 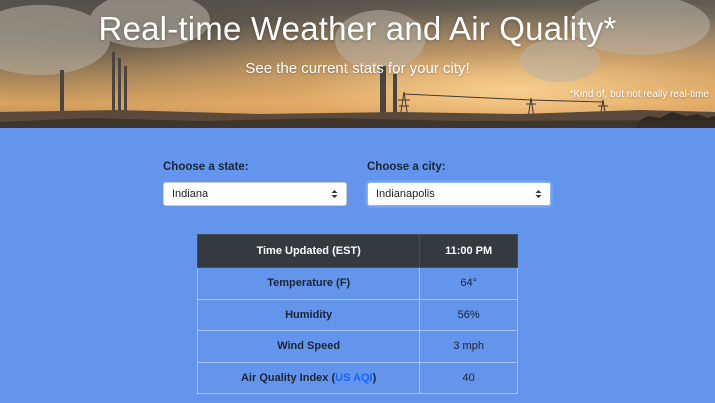 I want to click on time-updated-header: Time Updated (EST), so click(x=308, y=251).